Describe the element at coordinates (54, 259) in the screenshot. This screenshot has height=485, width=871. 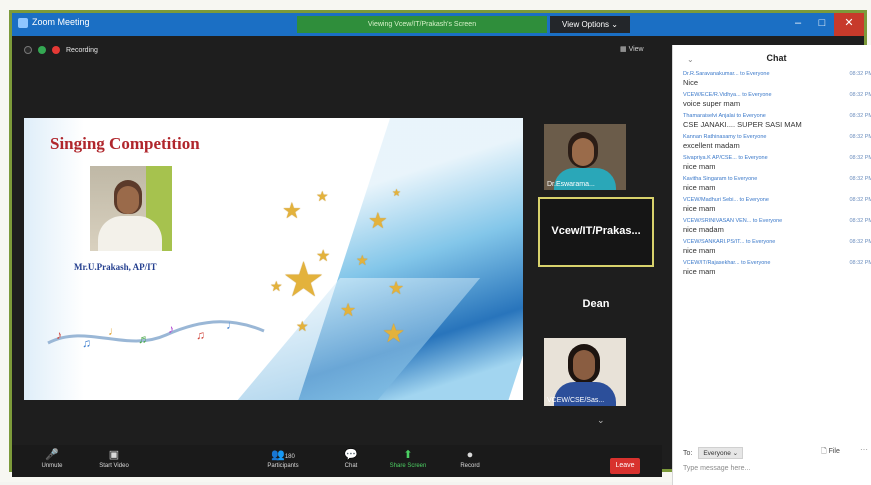
I see `slide-background-gradient` at that location.